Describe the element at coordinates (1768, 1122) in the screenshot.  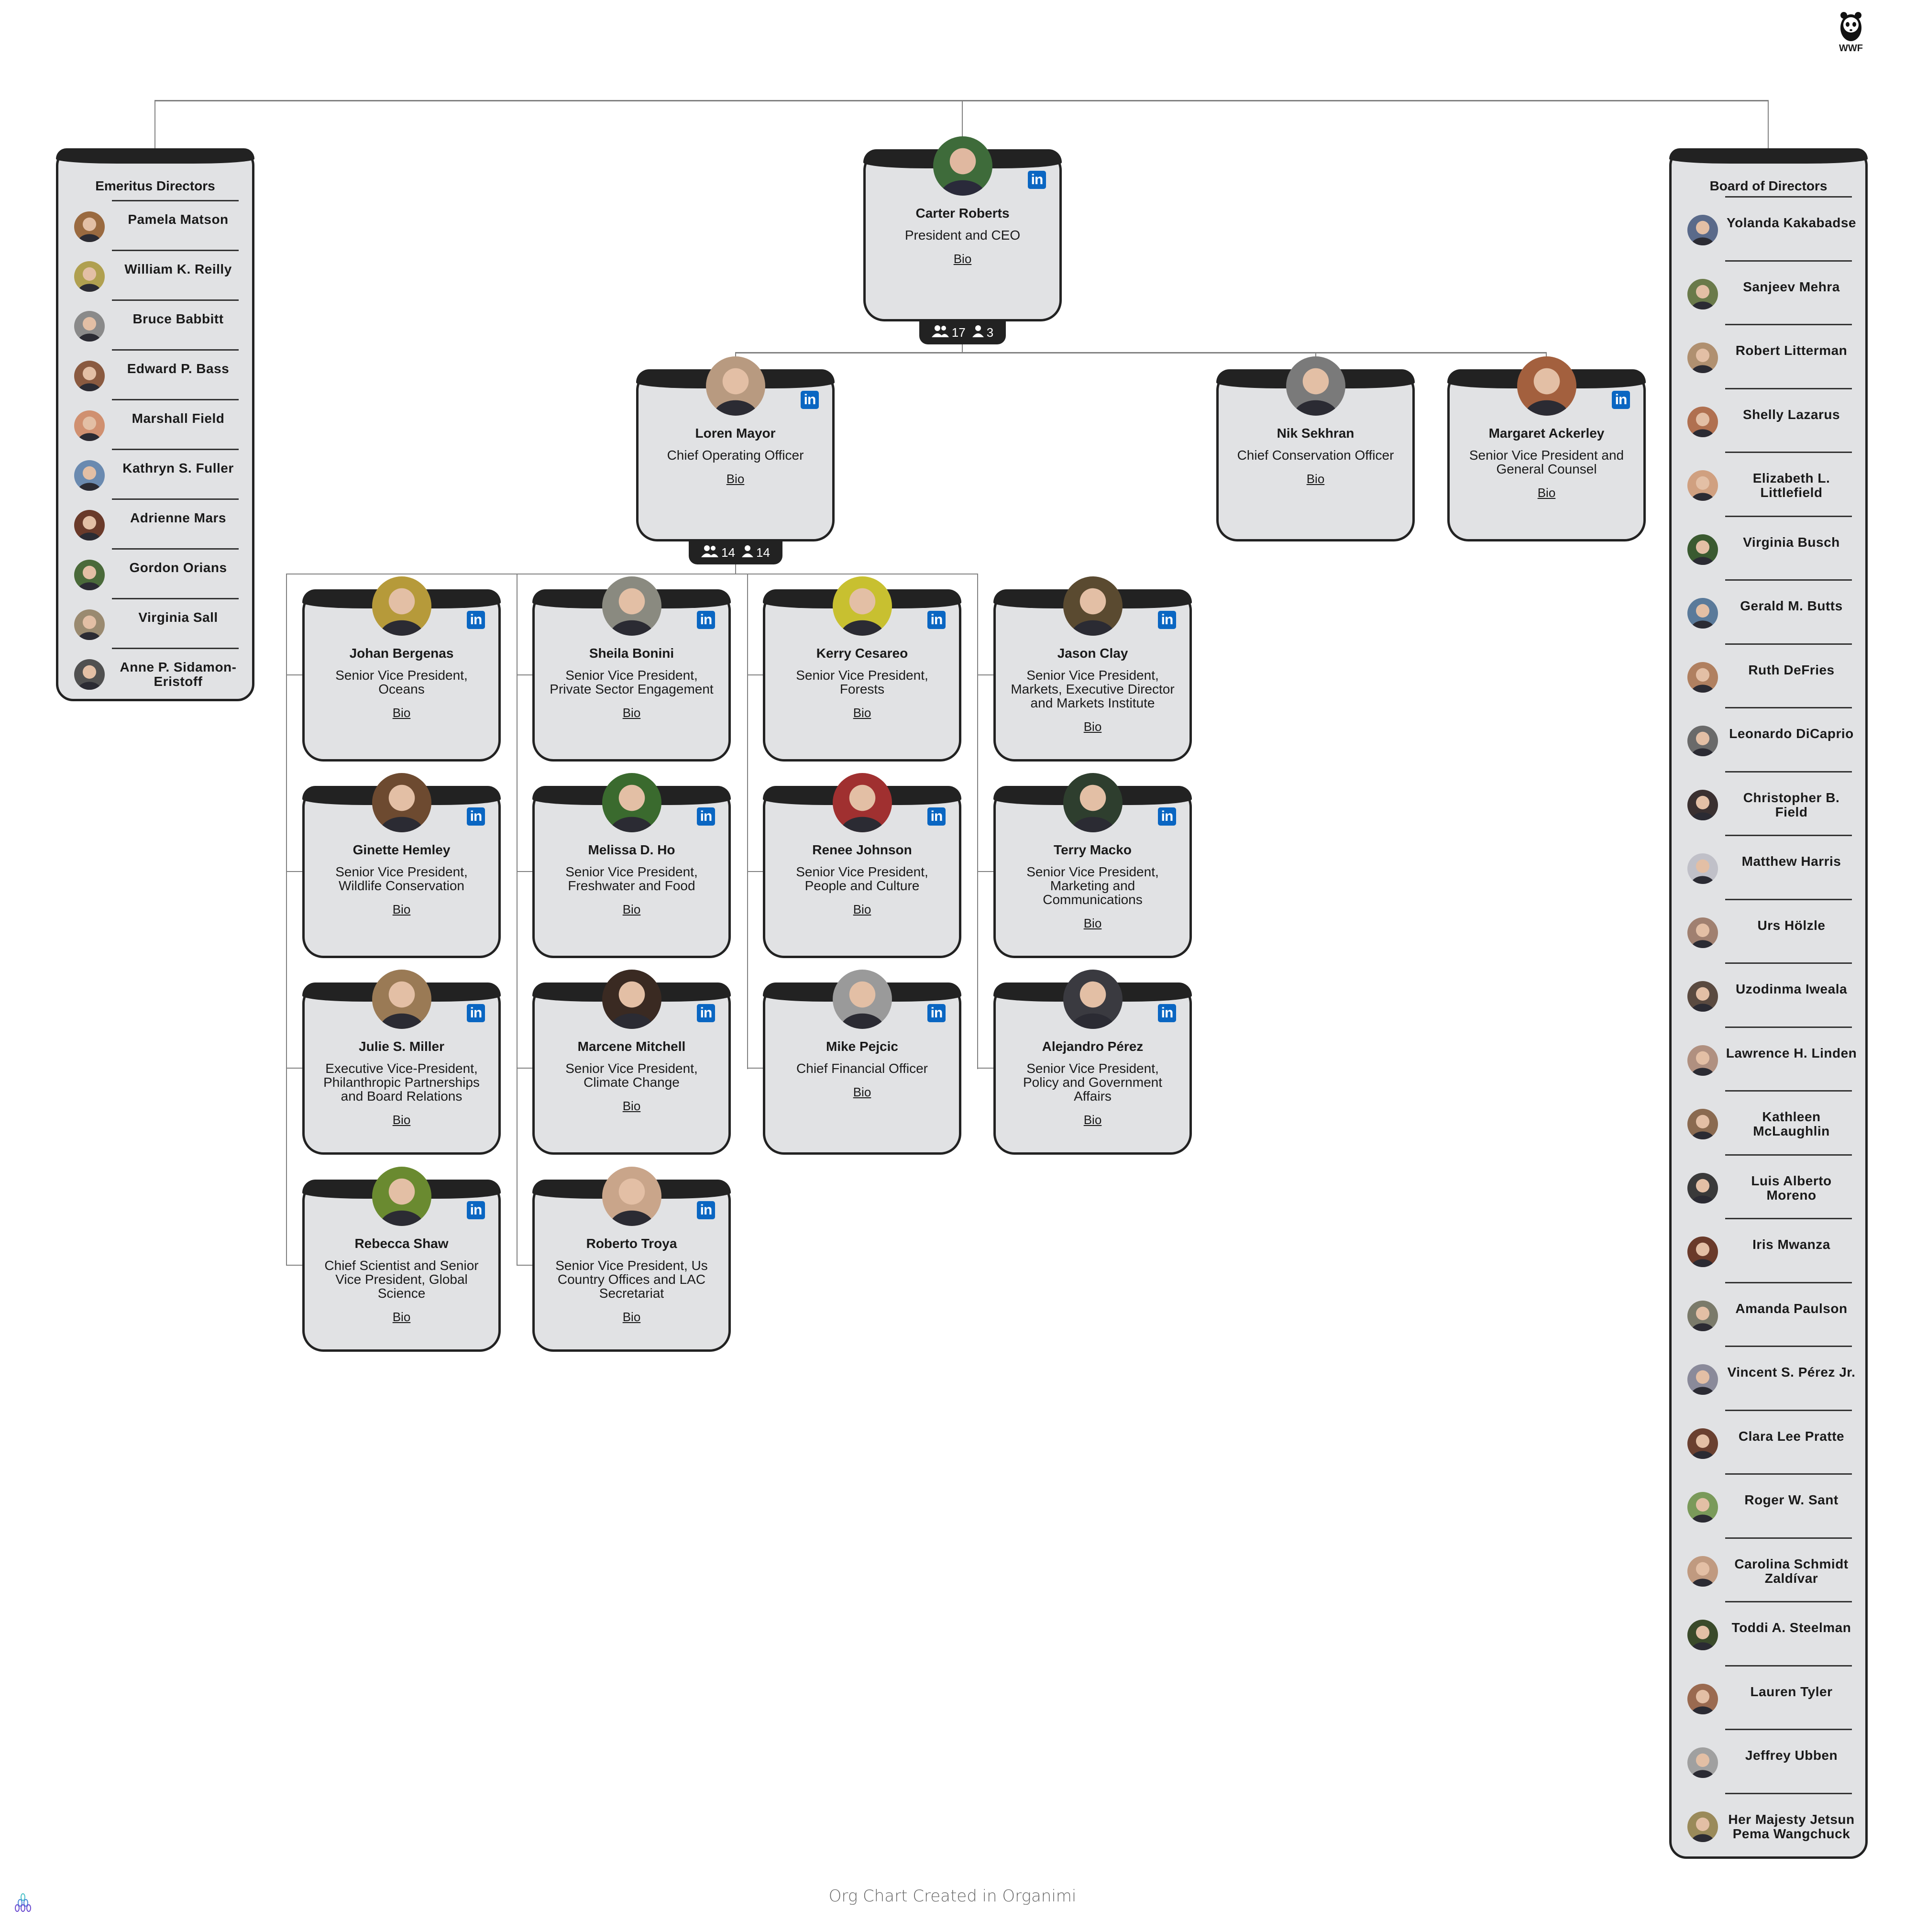
I see `panel-member: Kathleen McLaughlin` at that location.